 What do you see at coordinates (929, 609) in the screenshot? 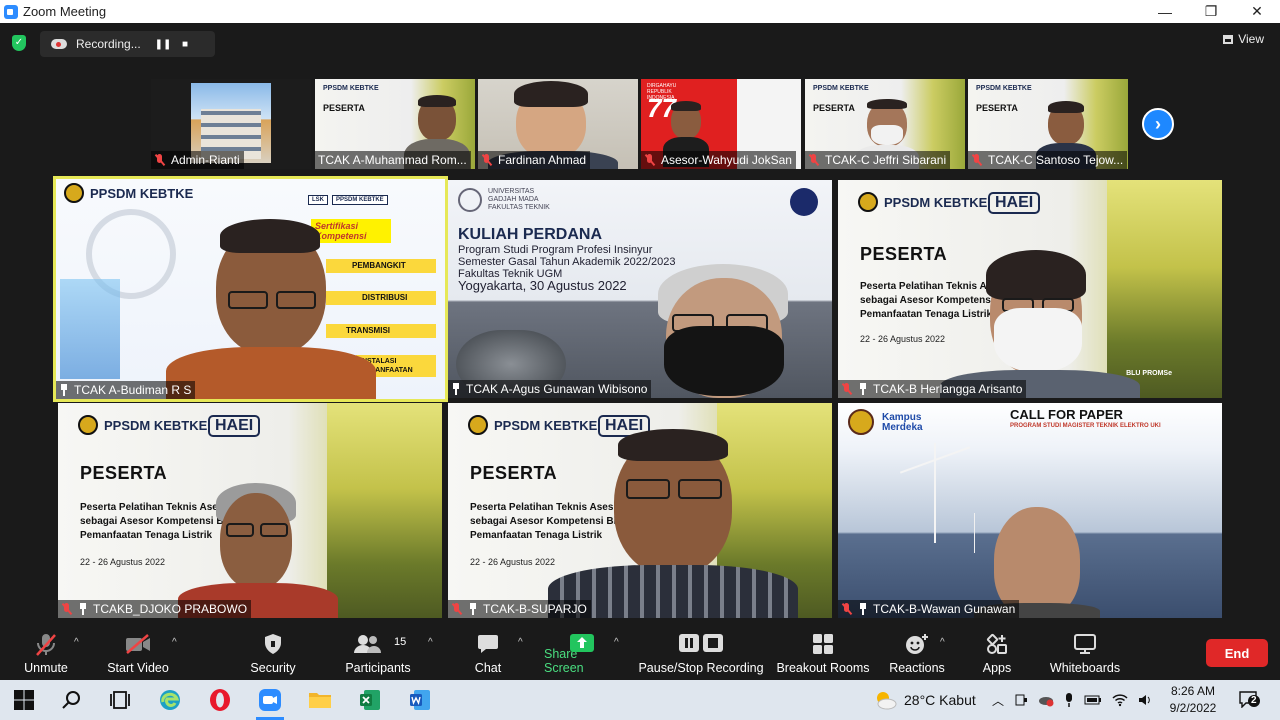
I see `participant-namebar: TCAK-B-Wawan Gunawan` at bounding box center [929, 609].